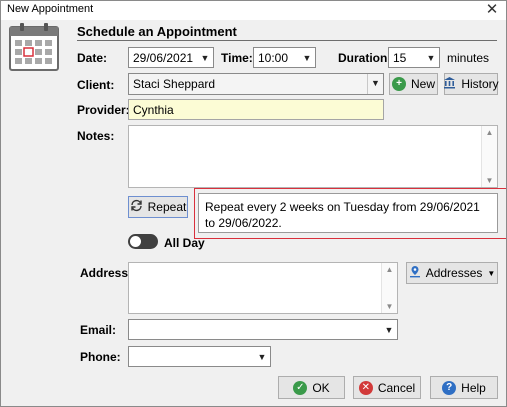 The height and width of the screenshot is (407, 507). I want to click on bank-icon, so click(449, 84).